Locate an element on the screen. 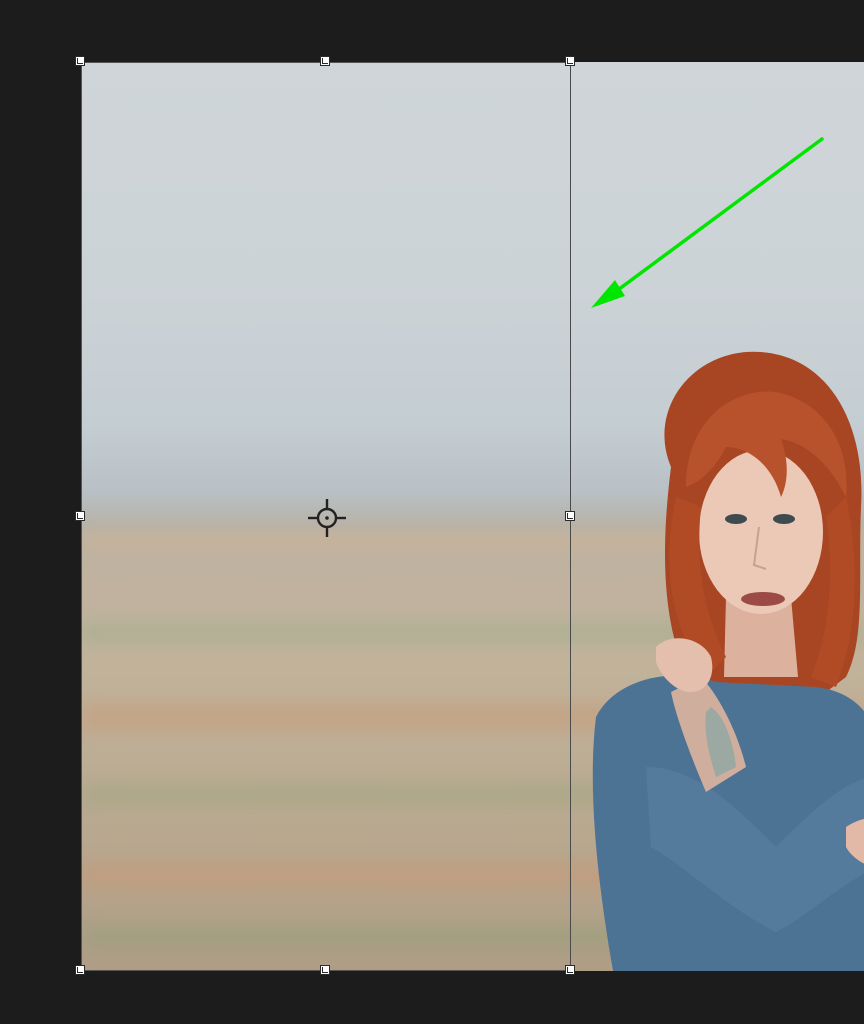 This screenshot has width=864, height=1024. green-arrow-icon is located at coordinates (707, 222).